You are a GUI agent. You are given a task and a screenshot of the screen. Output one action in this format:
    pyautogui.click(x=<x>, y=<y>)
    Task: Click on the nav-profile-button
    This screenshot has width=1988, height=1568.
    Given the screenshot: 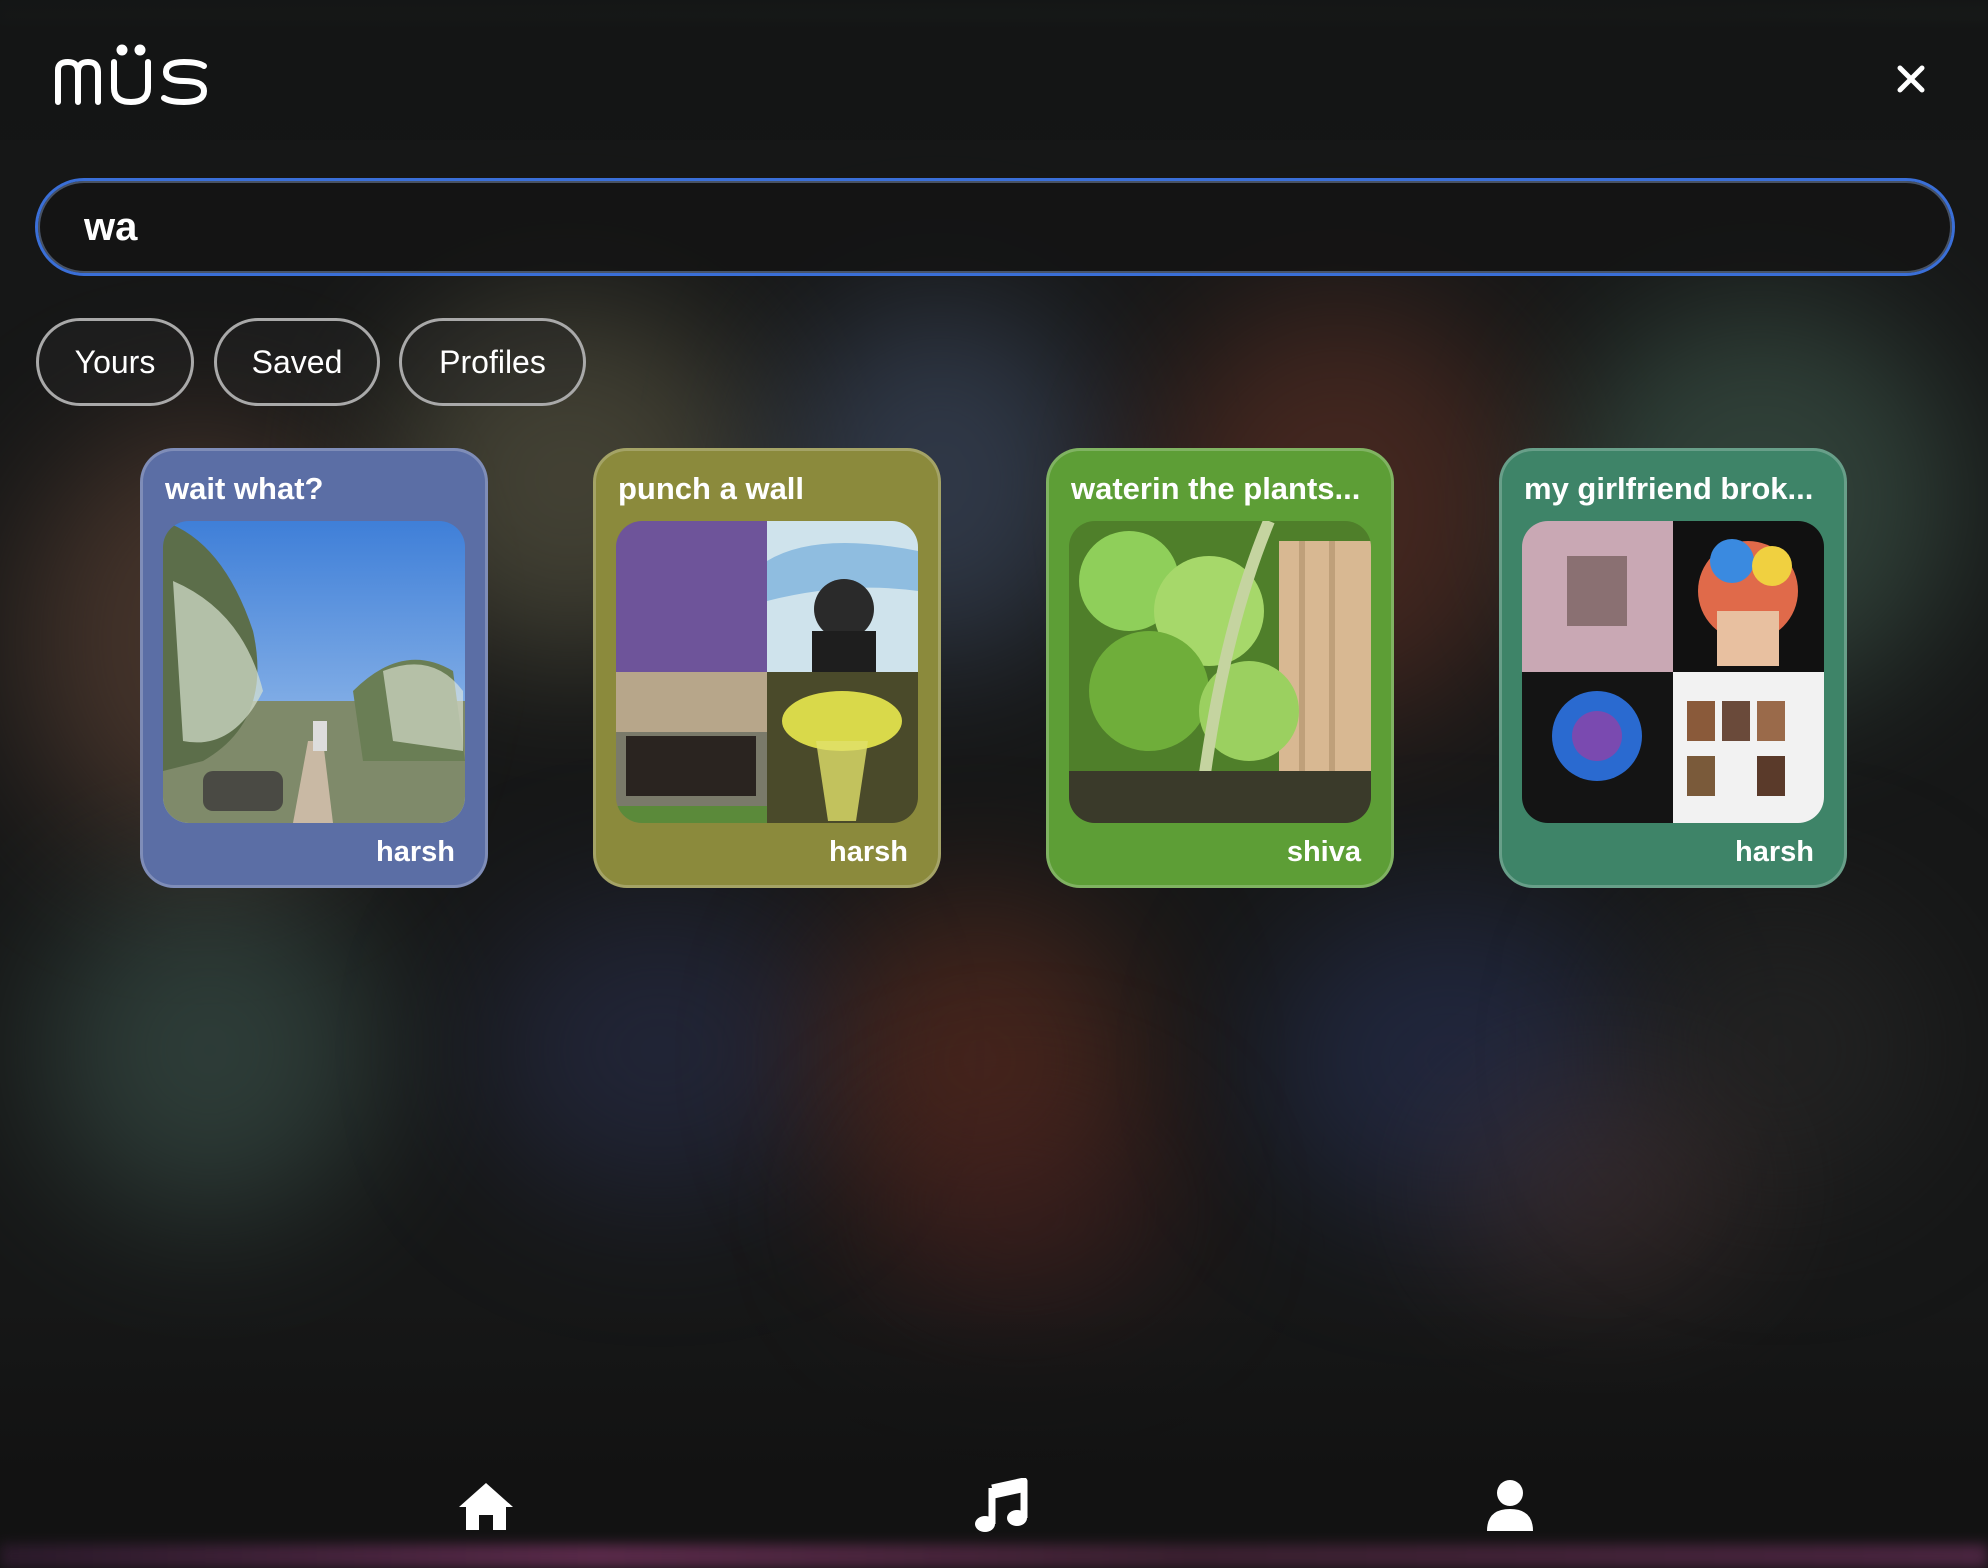 What is the action you would take?
    pyautogui.click(x=1510, y=1506)
    